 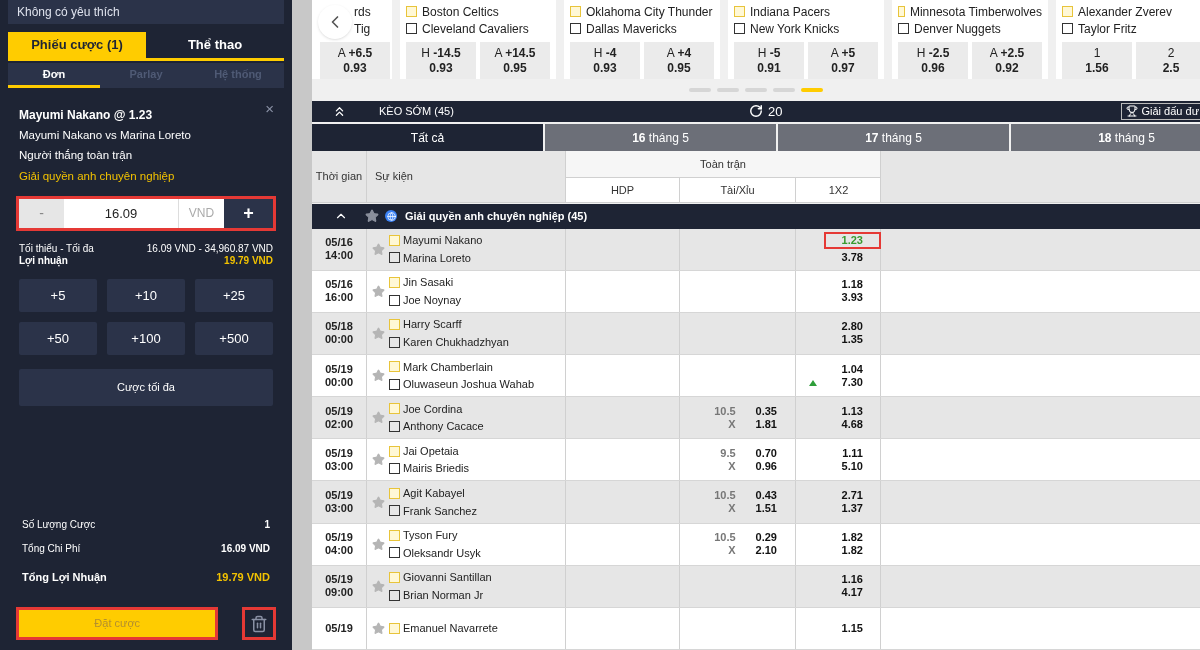 What do you see at coordinates (248, 260) in the screenshot?
I see `profit-value: 19.79 VND` at bounding box center [248, 260].